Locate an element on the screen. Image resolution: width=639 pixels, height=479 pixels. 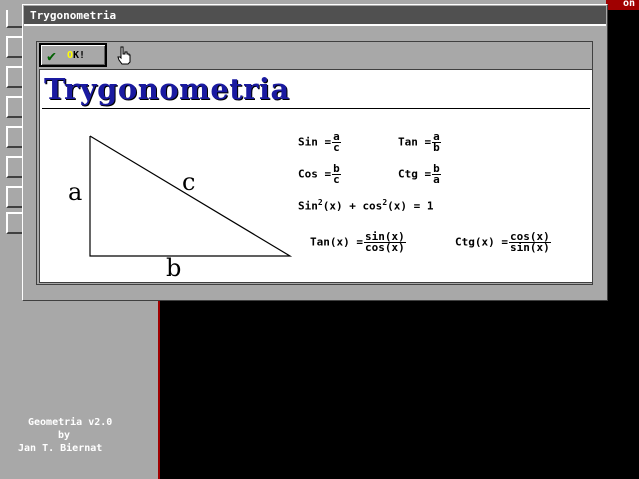
background-corner-tab: on is located at coordinates (622, 5).